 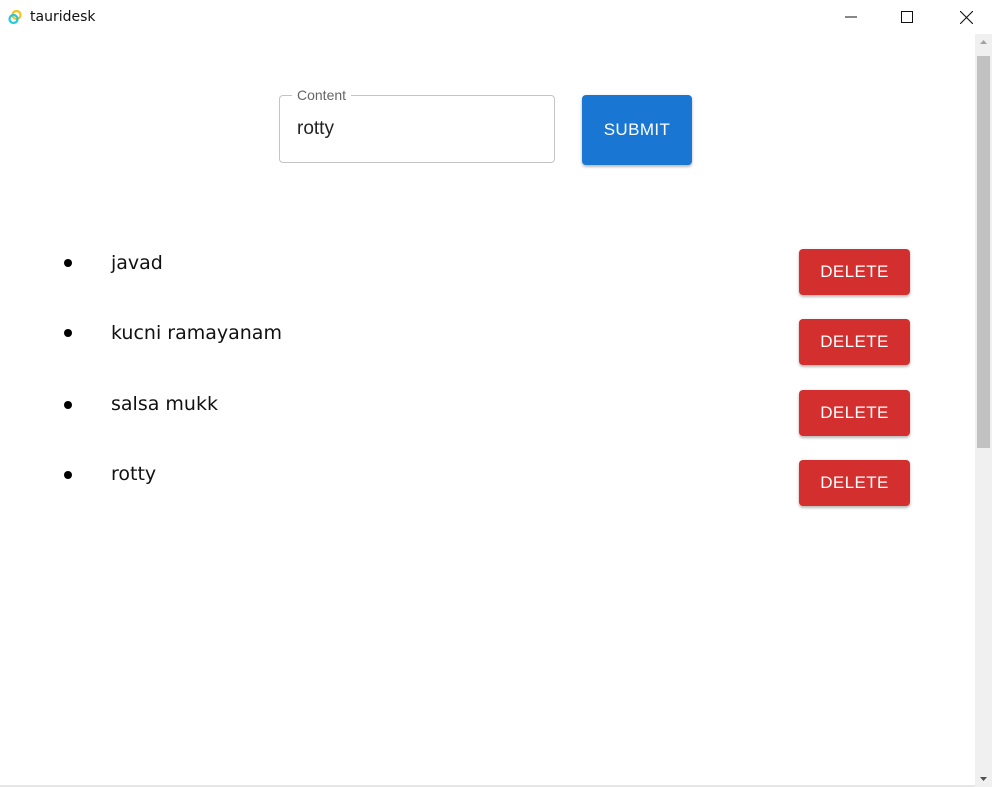 I want to click on content-field: Content, so click(x=417, y=125).